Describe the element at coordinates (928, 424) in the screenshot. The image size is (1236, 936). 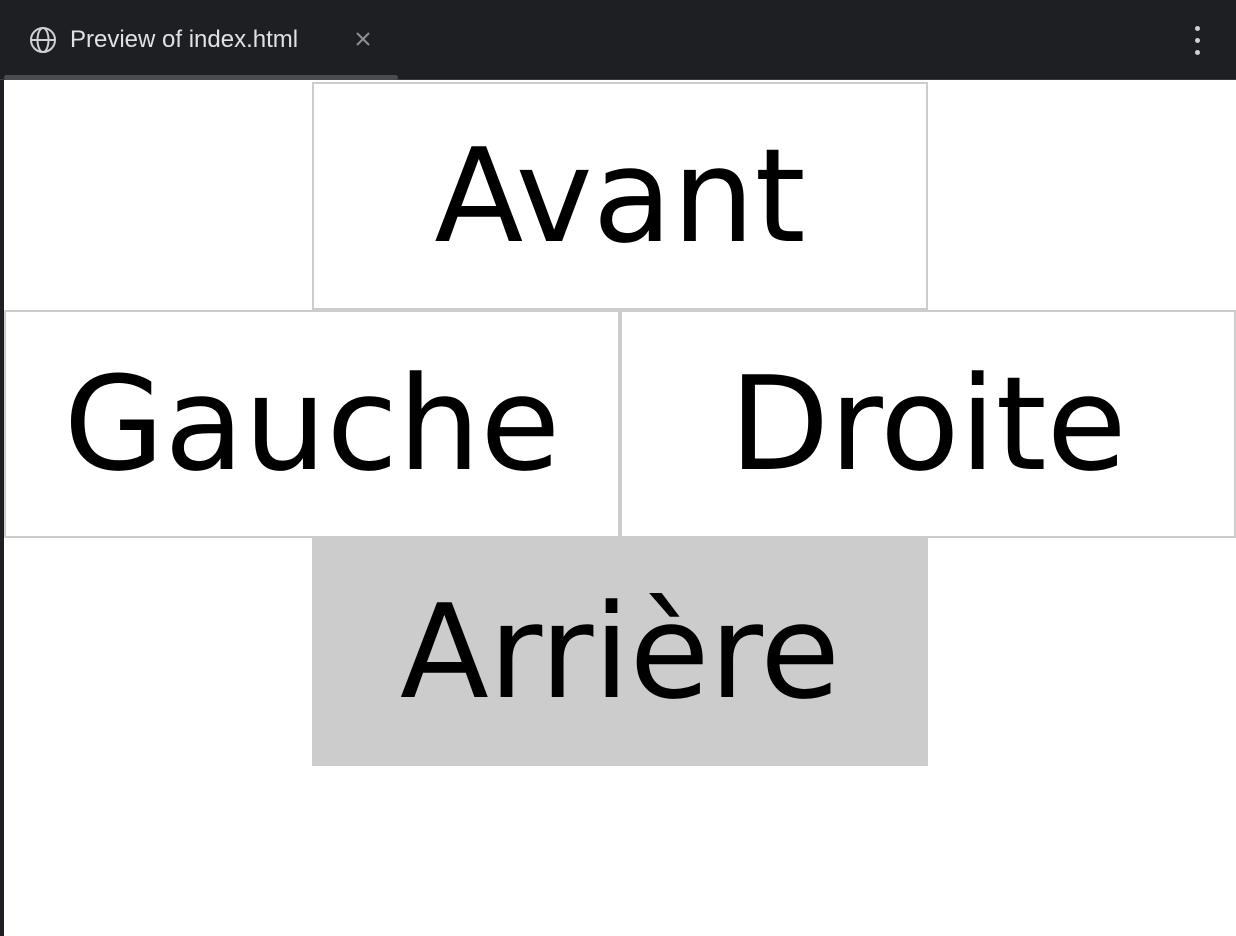
I see `droite-button: Droite` at that location.